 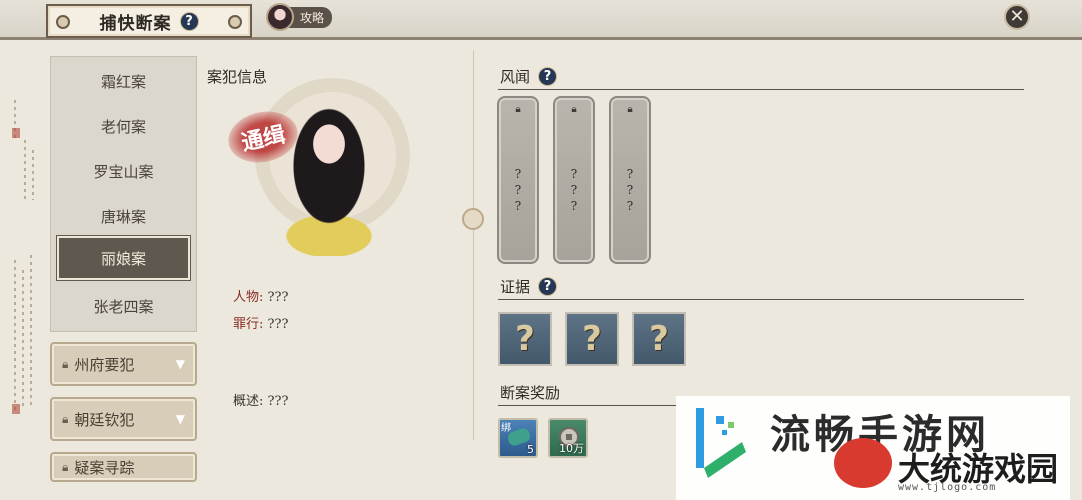 What do you see at coordinates (473, 245) in the screenshot?
I see `vertical-divider` at bounding box center [473, 245].